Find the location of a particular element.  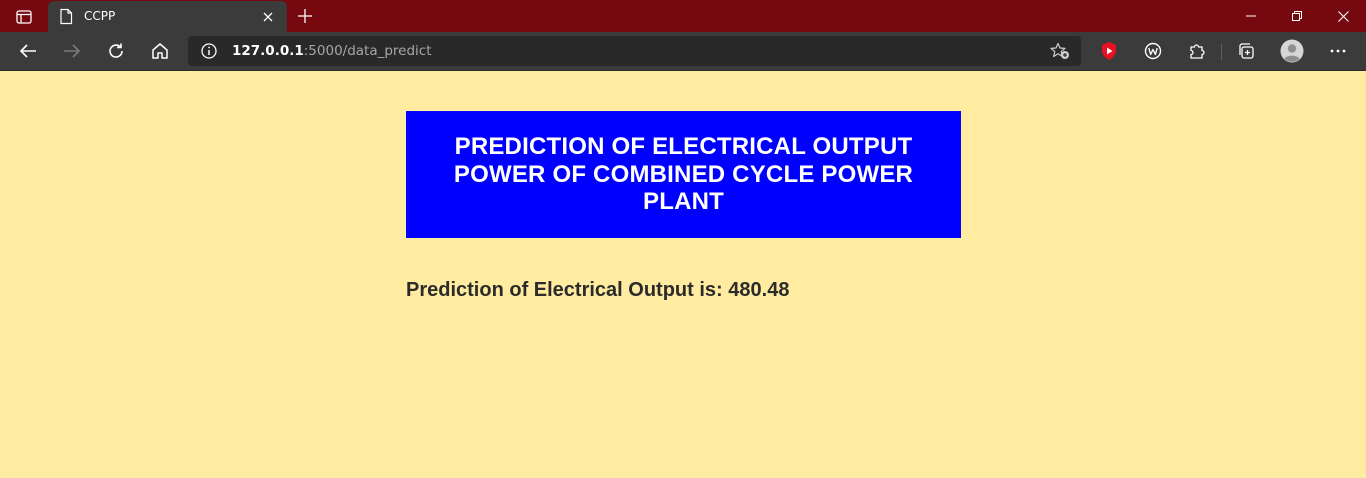

tab-actions-button is located at coordinates (24, 17).